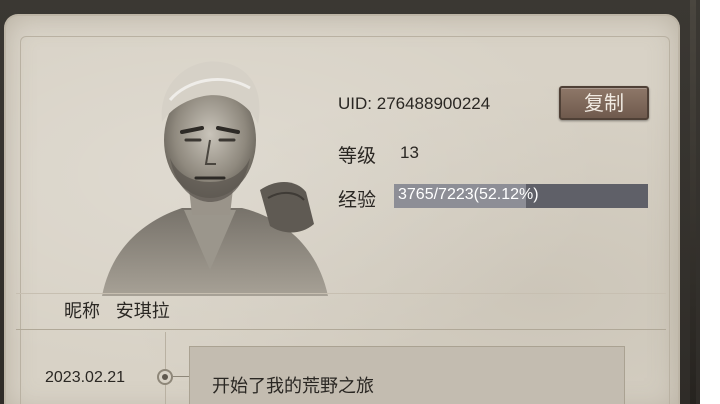 The image size is (720, 404). I want to click on timeline-dot-icon, so click(165, 377).